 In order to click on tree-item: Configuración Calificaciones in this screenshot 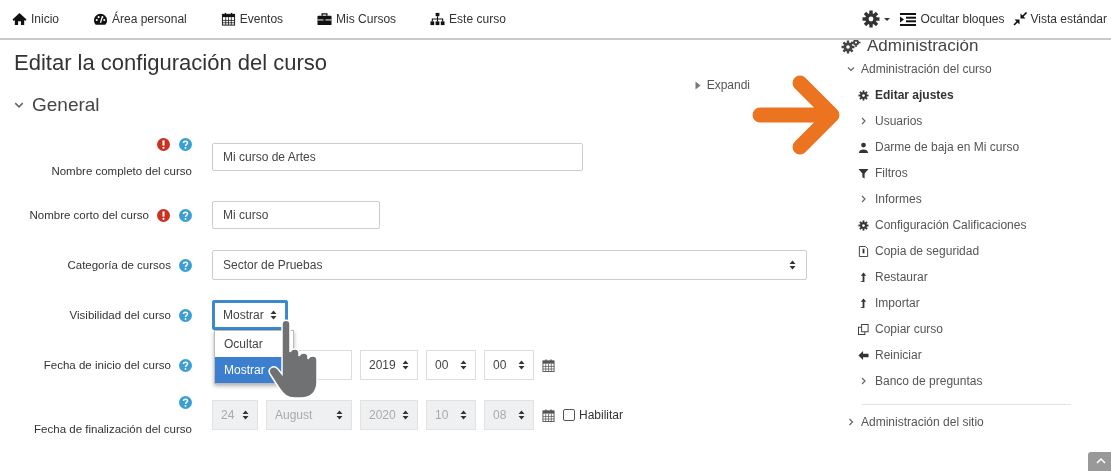, I will do `click(974, 225)`.